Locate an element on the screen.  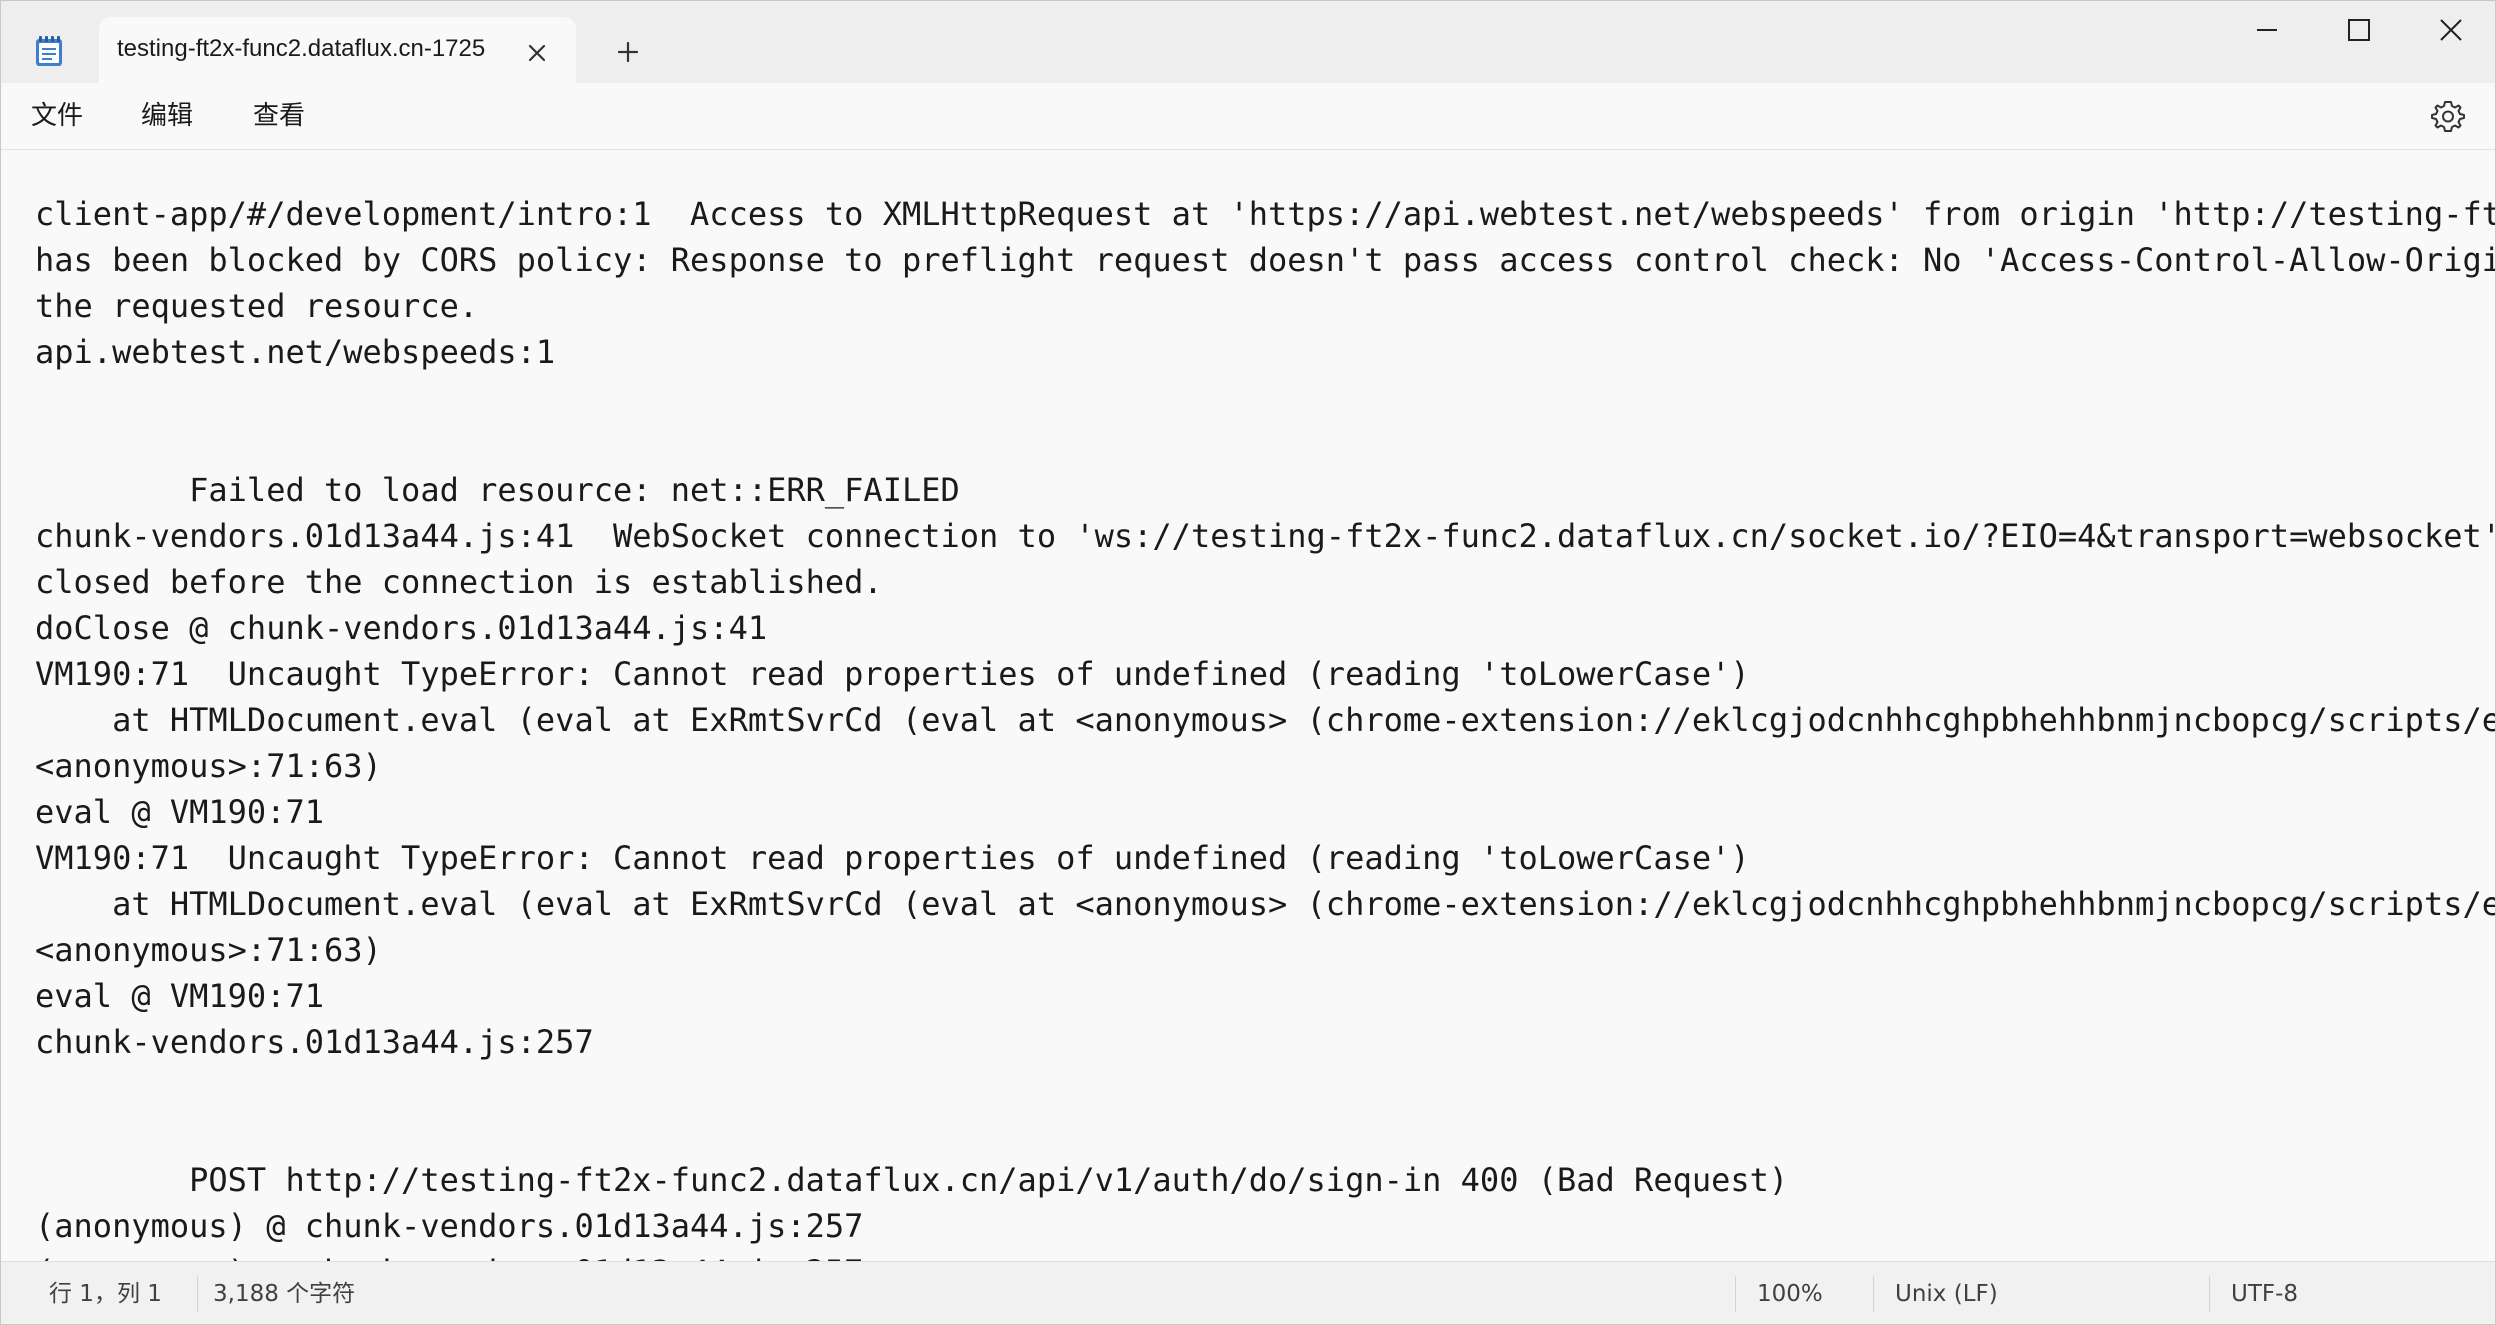
menu-bar: 文件 编辑 查看 is located at coordinates (1248, 116).